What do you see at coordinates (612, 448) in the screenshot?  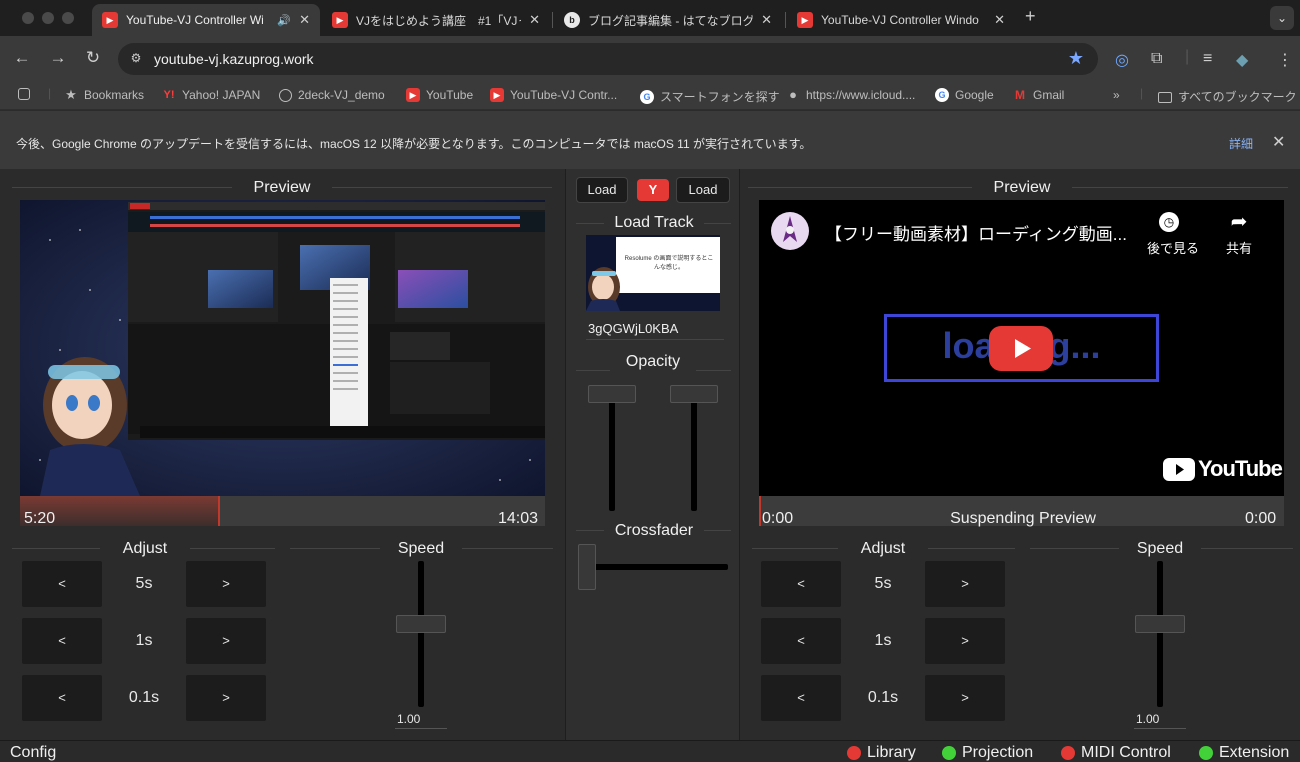 I see `left-opacity-slider-track` at bounding box center [612, 448].